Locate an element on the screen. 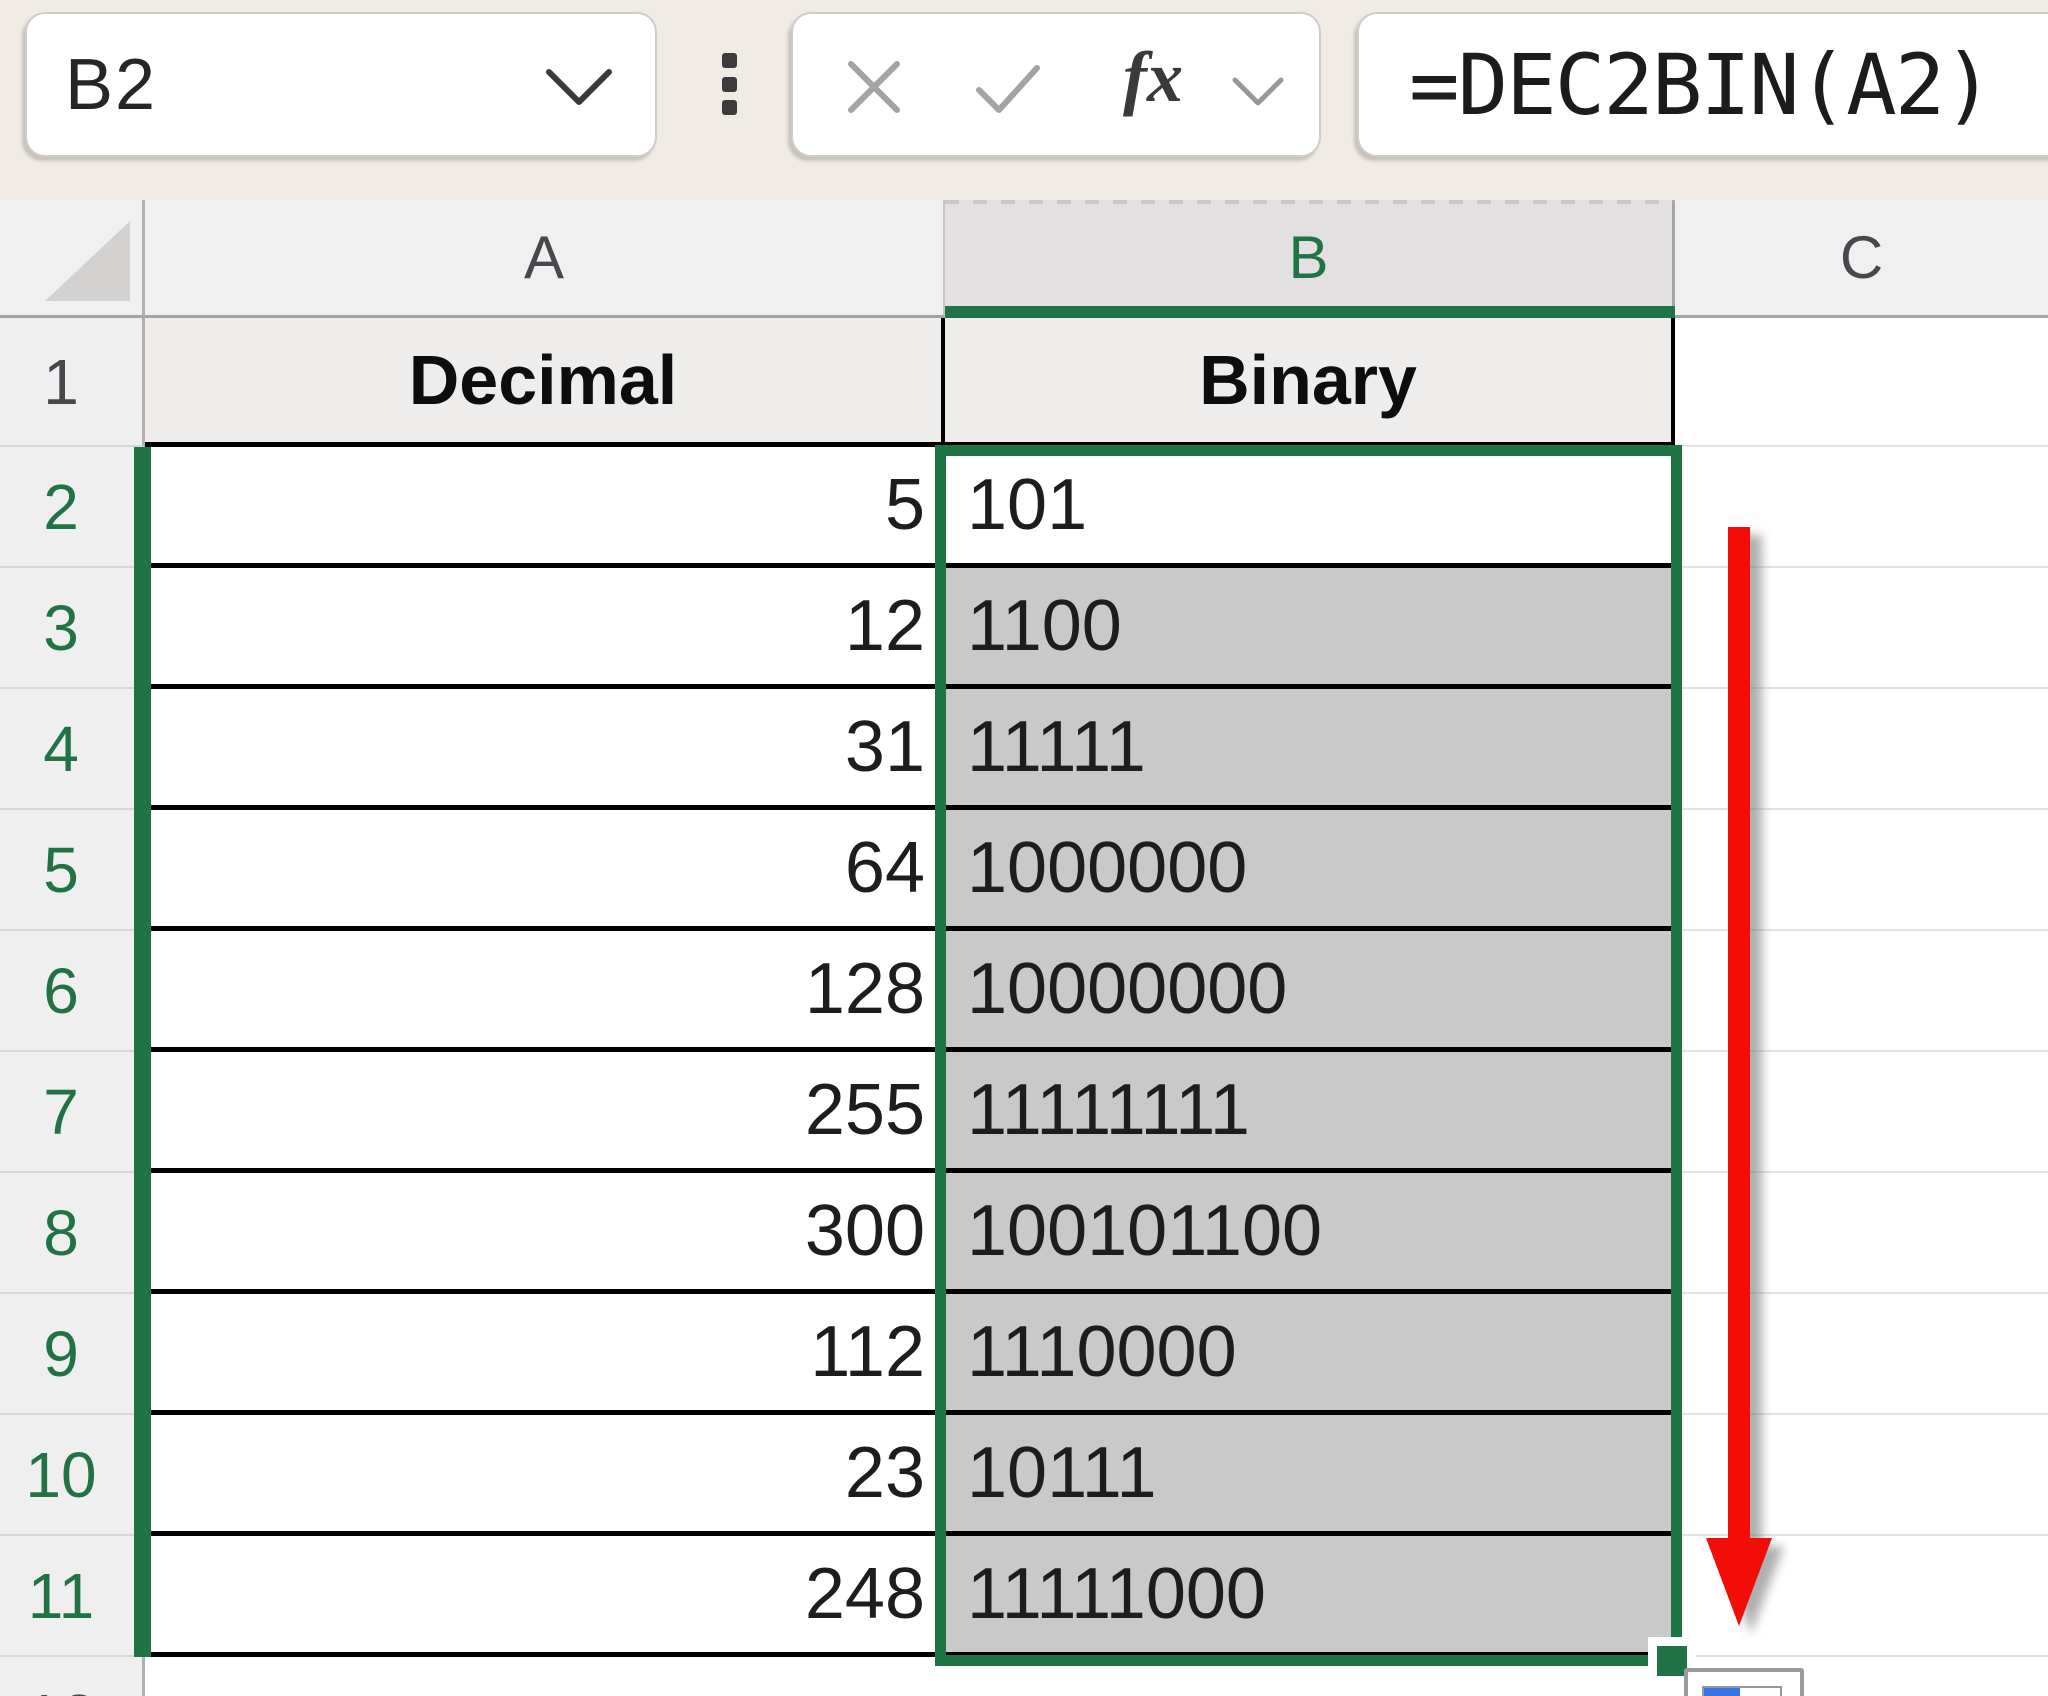 Image resolution: width=2048 pixels, height=1696 pixels. cell-B1: Binary is located at coordinates (1310, 382).